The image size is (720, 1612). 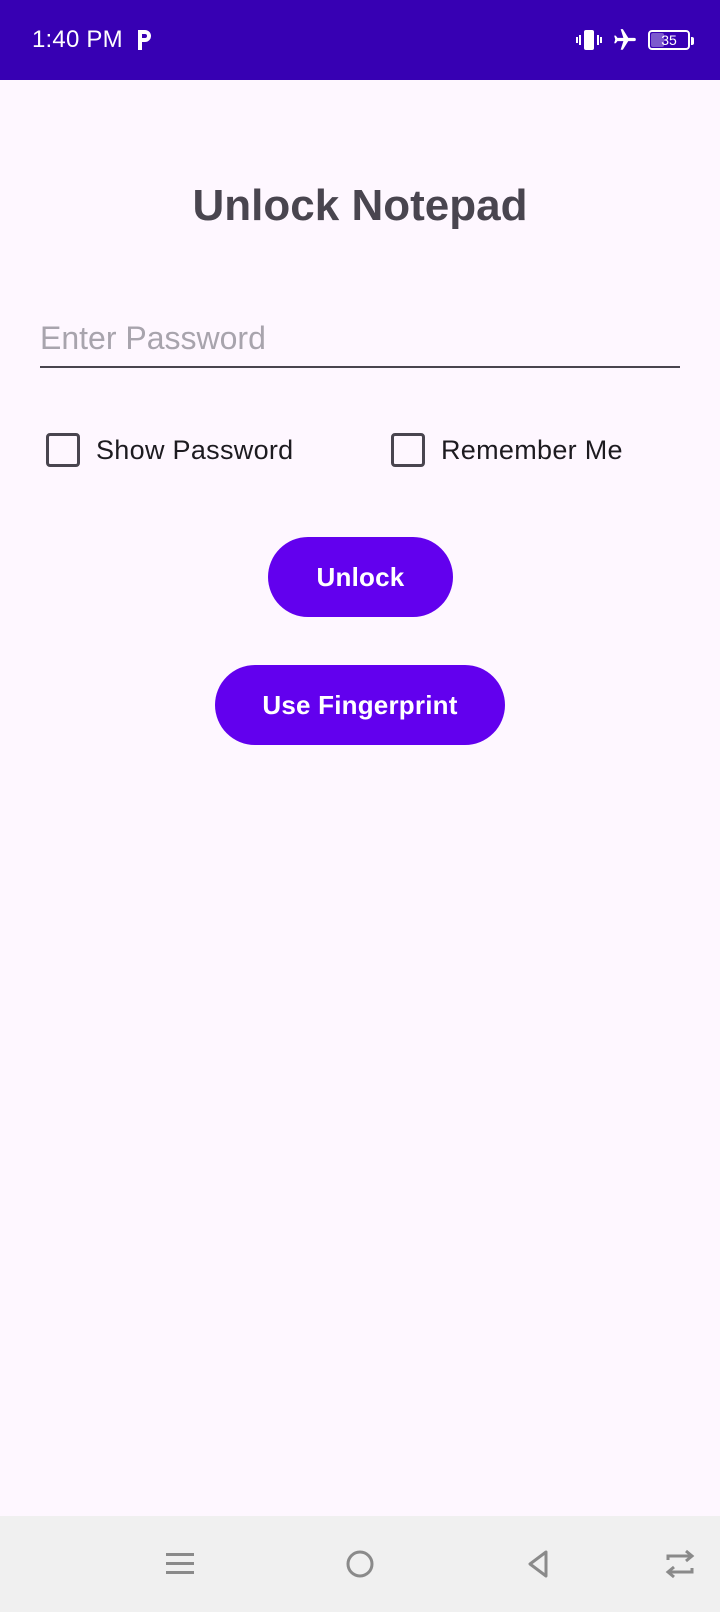 What do you see at coordinates (195, 449) in the screenshot?
I see `show-password-label: Show Password` at bounding box center [195, 449].